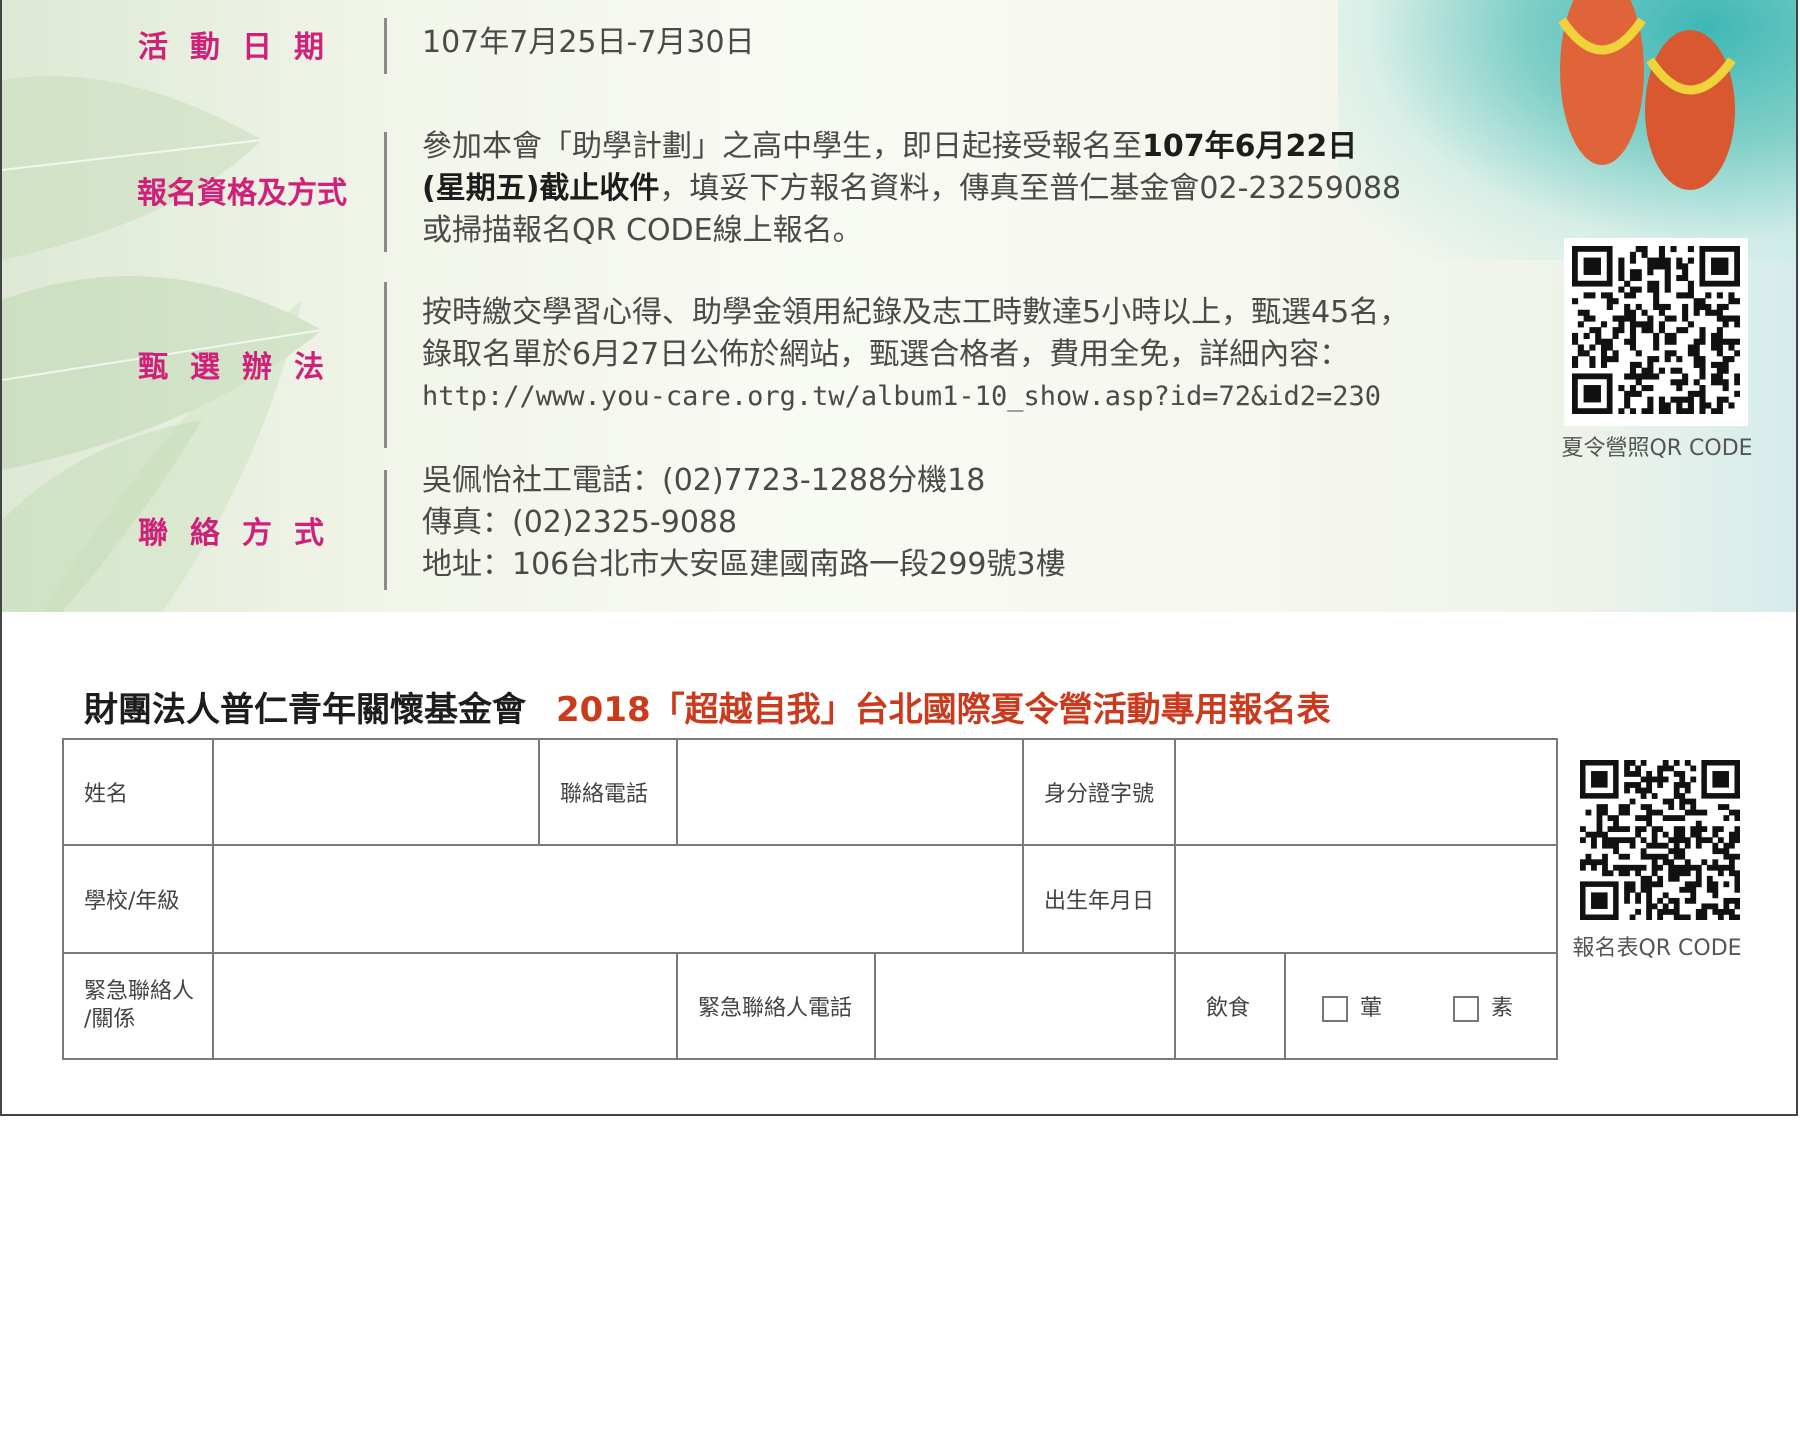  Describe the element at coordinates (1657, 948) in the screenshot. I see `registration-qr-caption: 報名表QR CODE` at that location.